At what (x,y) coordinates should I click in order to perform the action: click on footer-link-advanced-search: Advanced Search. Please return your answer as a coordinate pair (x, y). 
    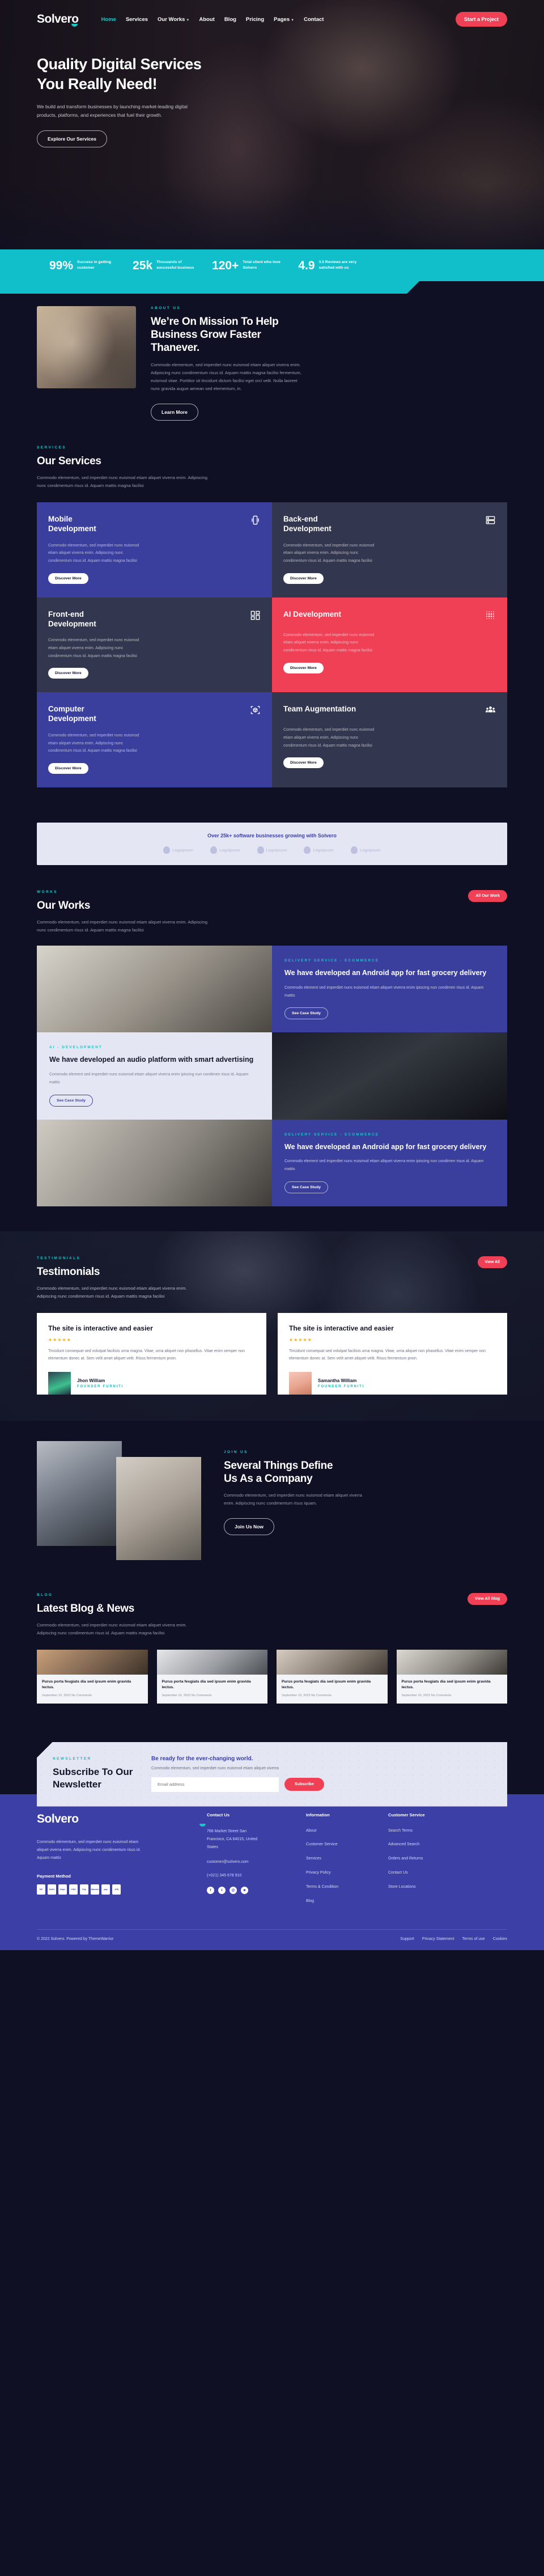
    Looking at the image, I should click on (429, 1845).